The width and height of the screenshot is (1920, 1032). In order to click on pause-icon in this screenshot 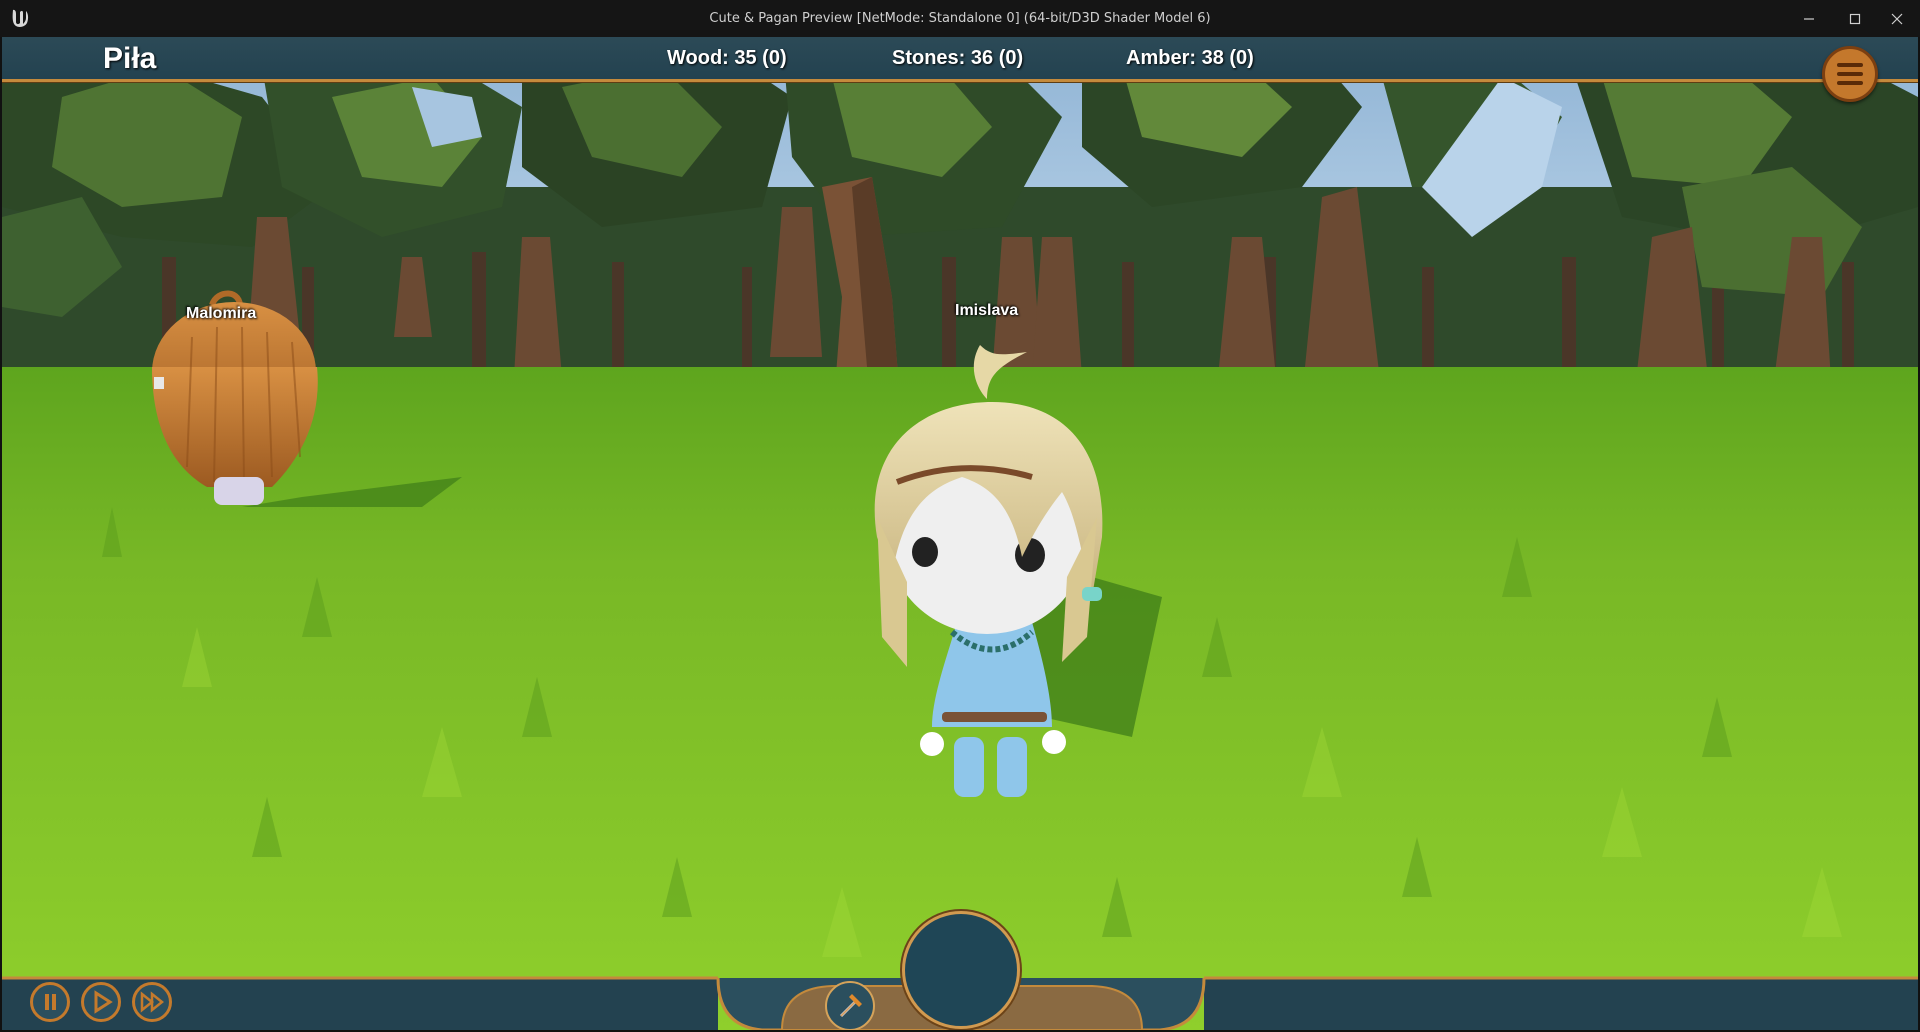, I will do `click(50, 1002)`.